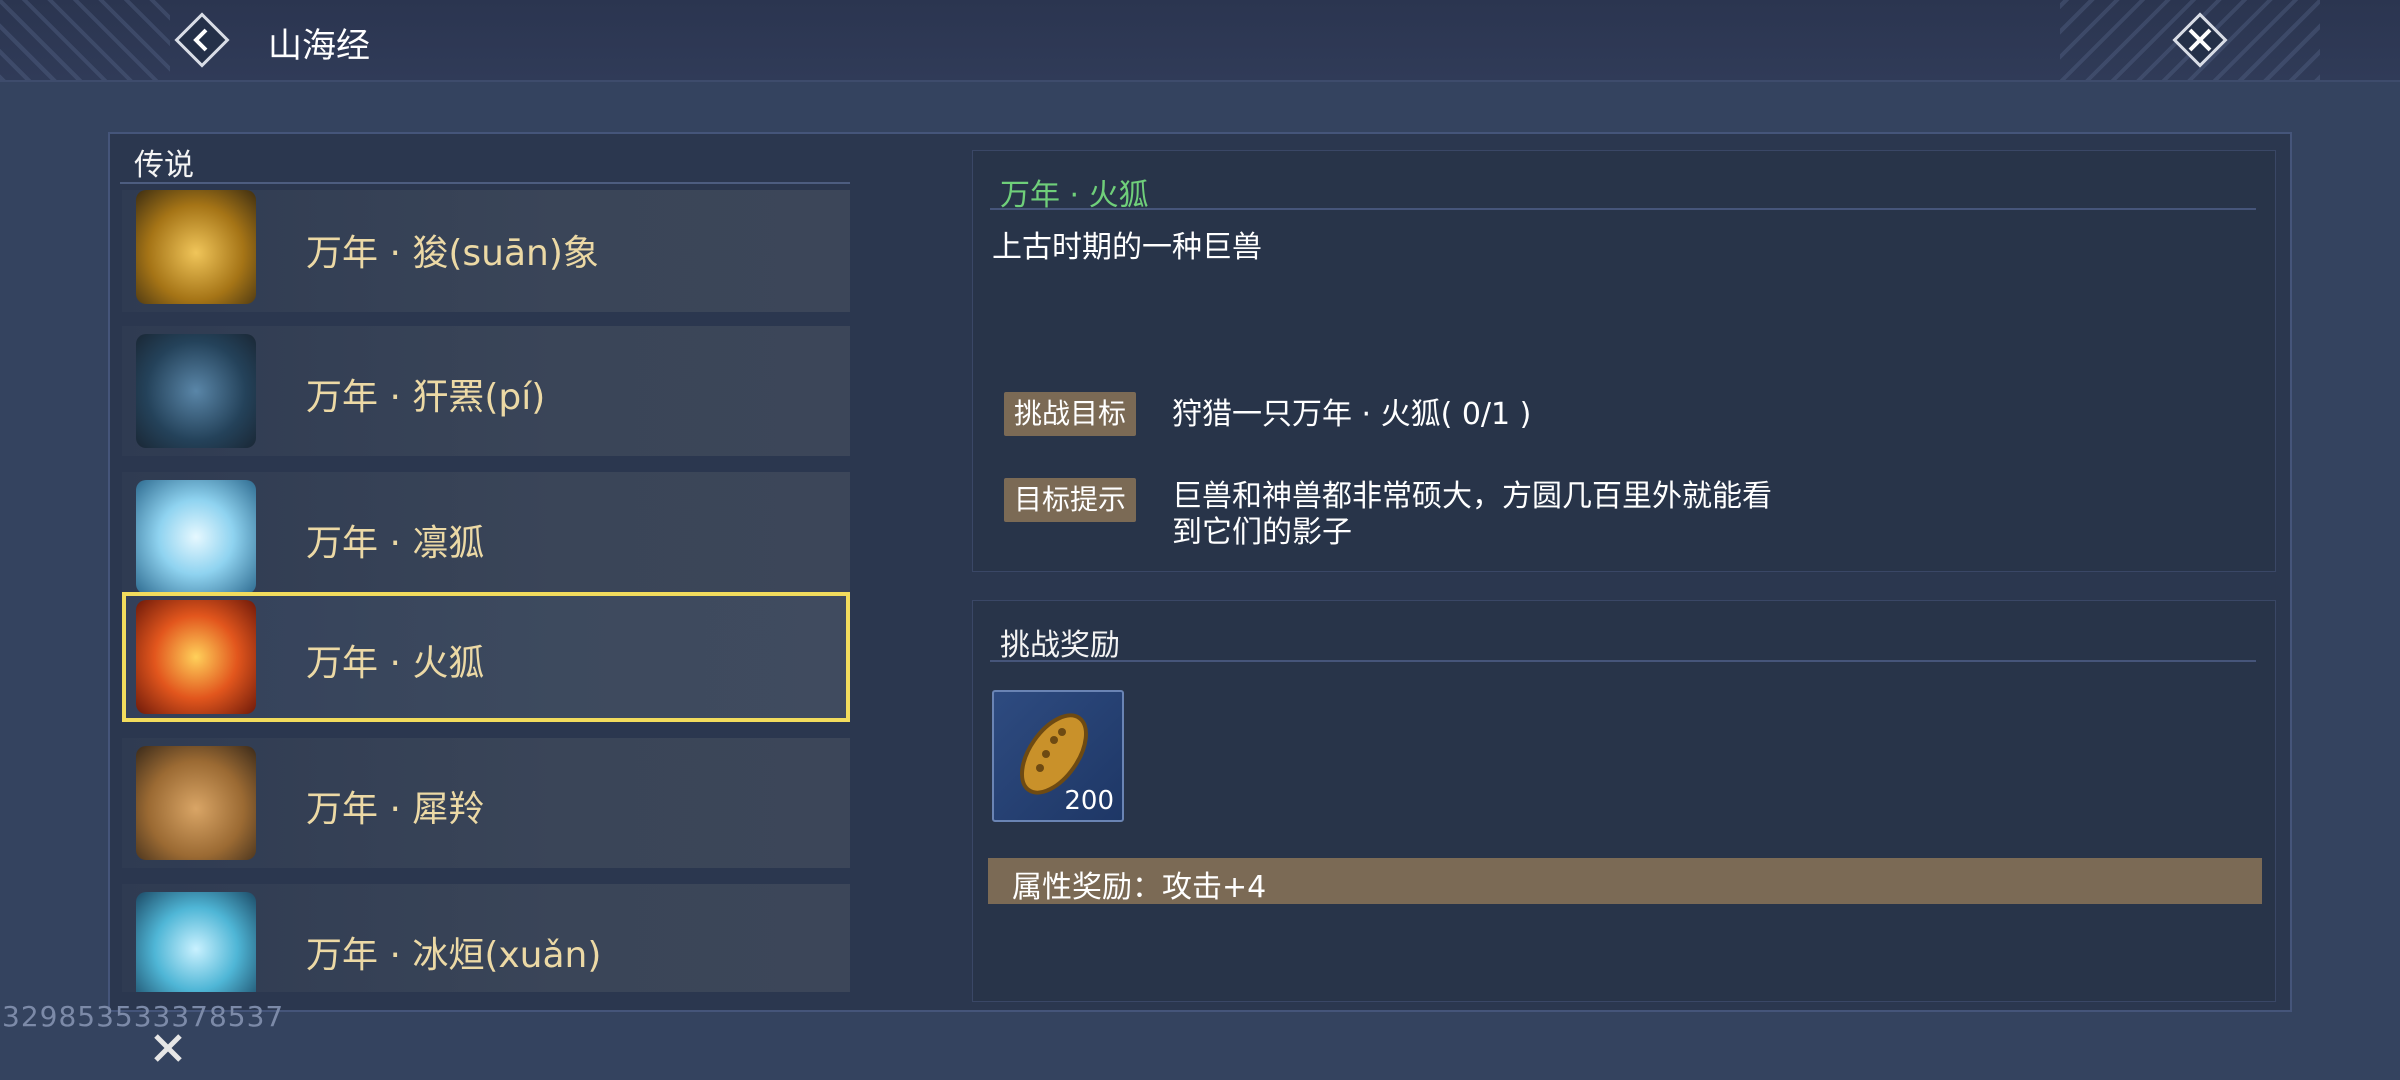  Describe the element at coordinates (196, 537) in the screenshot. I see `ice-fox-icon` at that location.